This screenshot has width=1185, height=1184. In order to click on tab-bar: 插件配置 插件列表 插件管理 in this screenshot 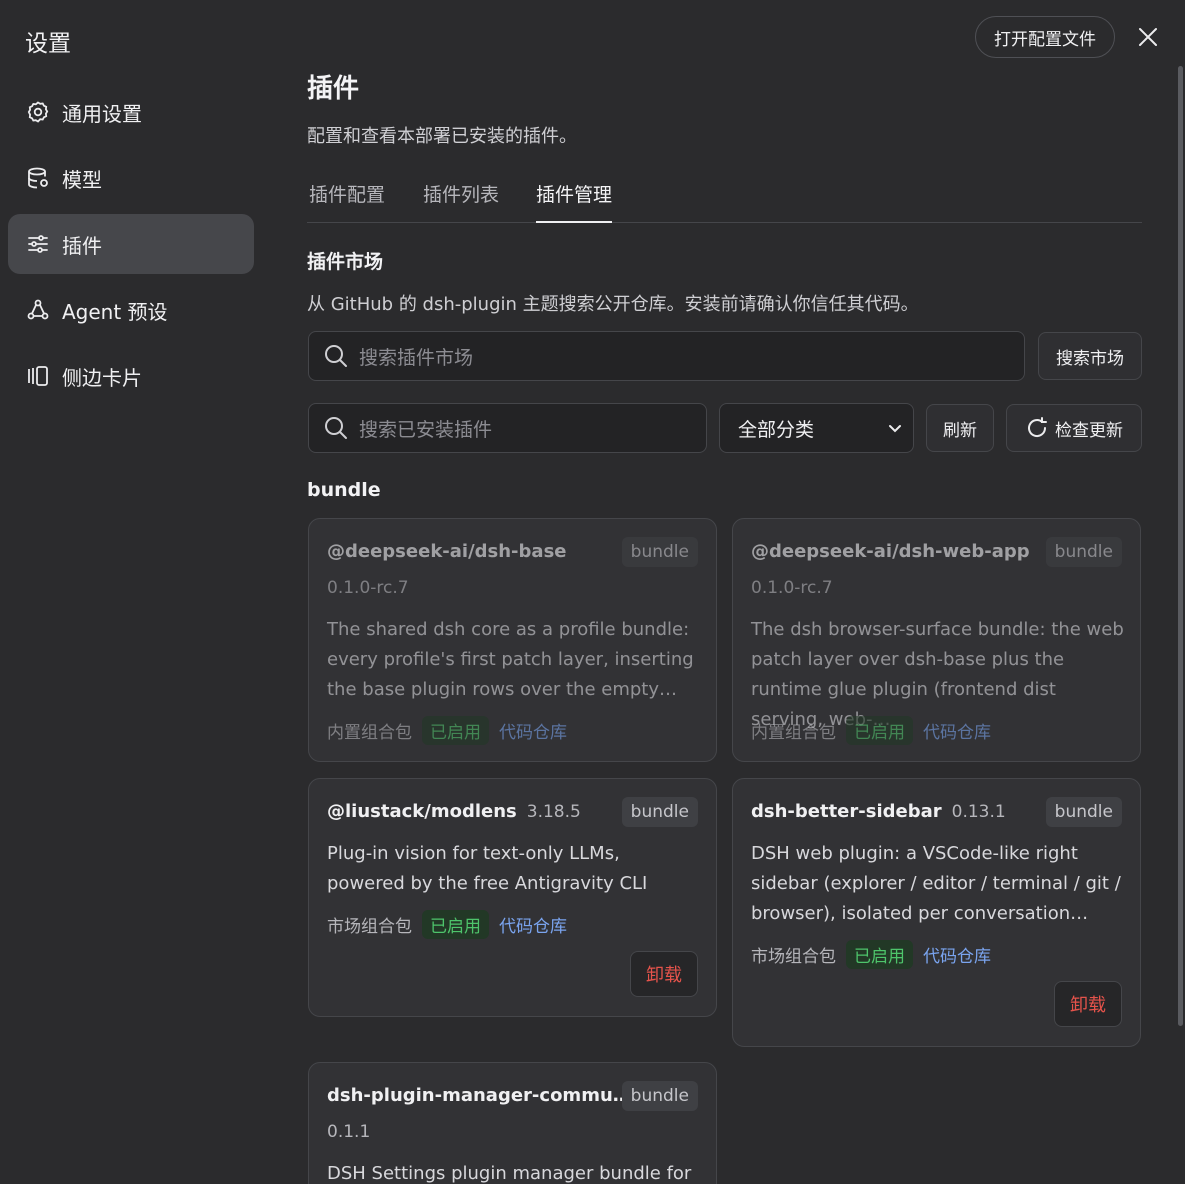, I will do `click(724, 195)`.